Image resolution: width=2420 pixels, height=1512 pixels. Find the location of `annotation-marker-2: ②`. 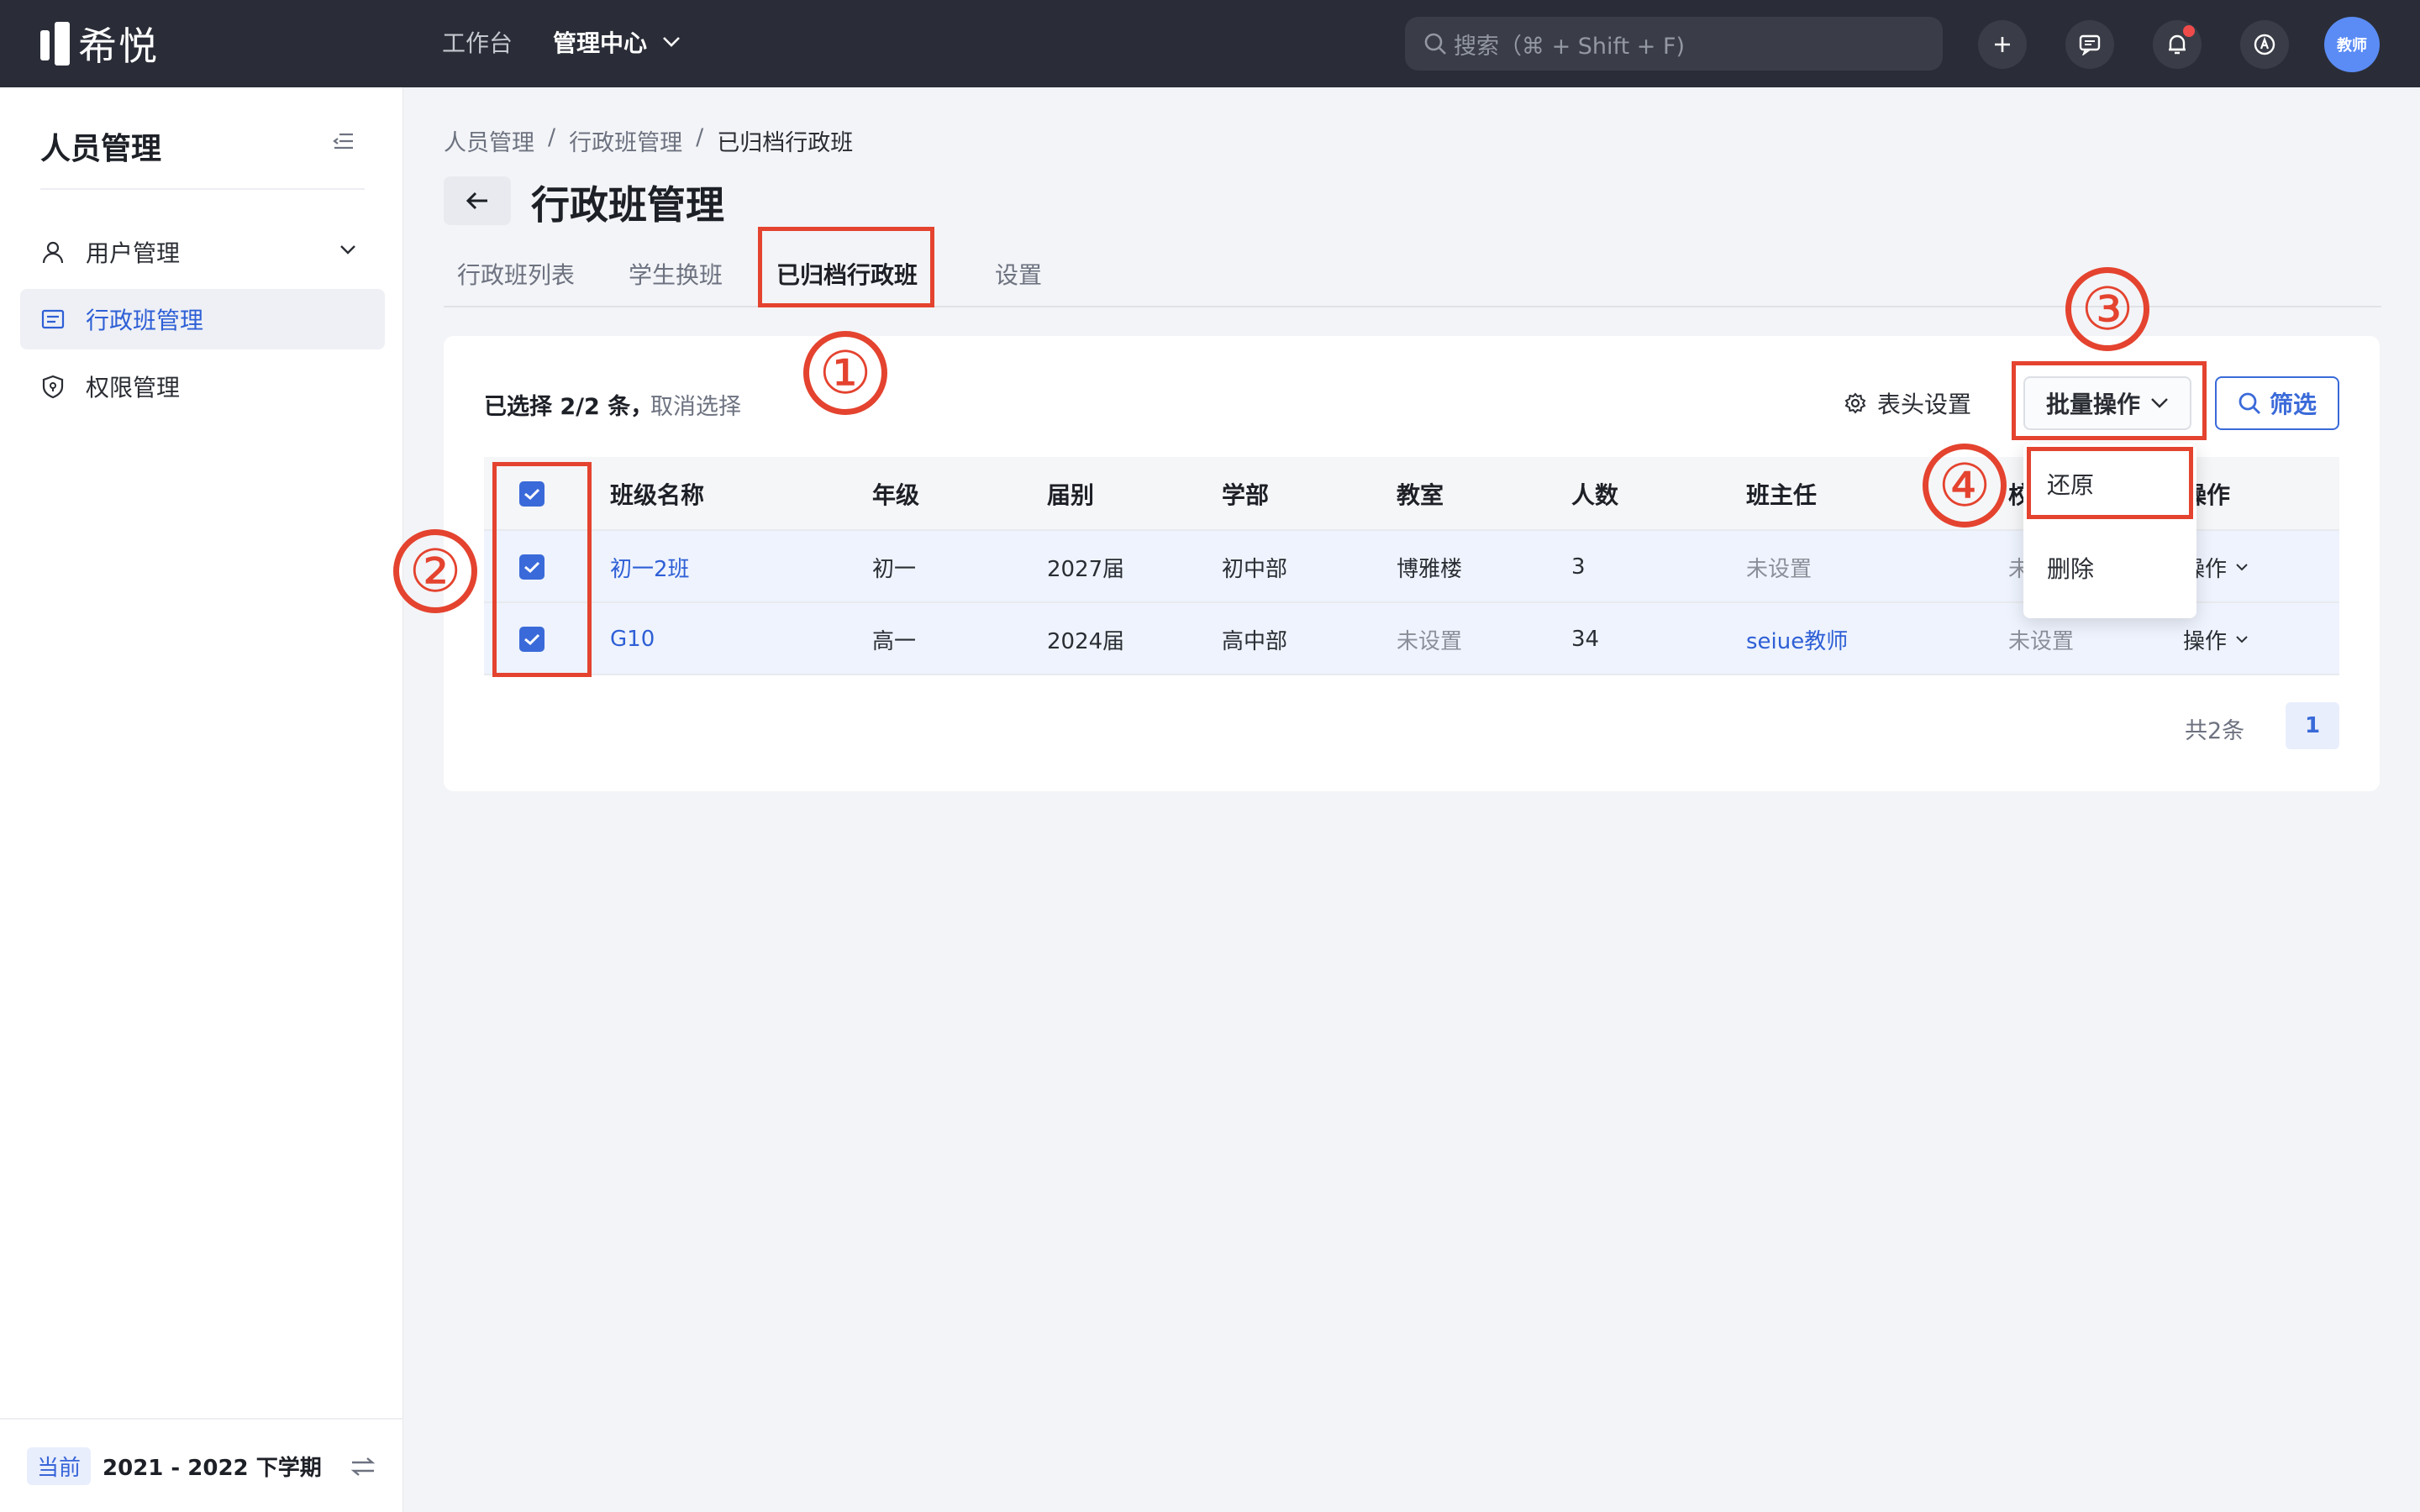

annotation-marker-2: ② is located at coordinates (435, 571).